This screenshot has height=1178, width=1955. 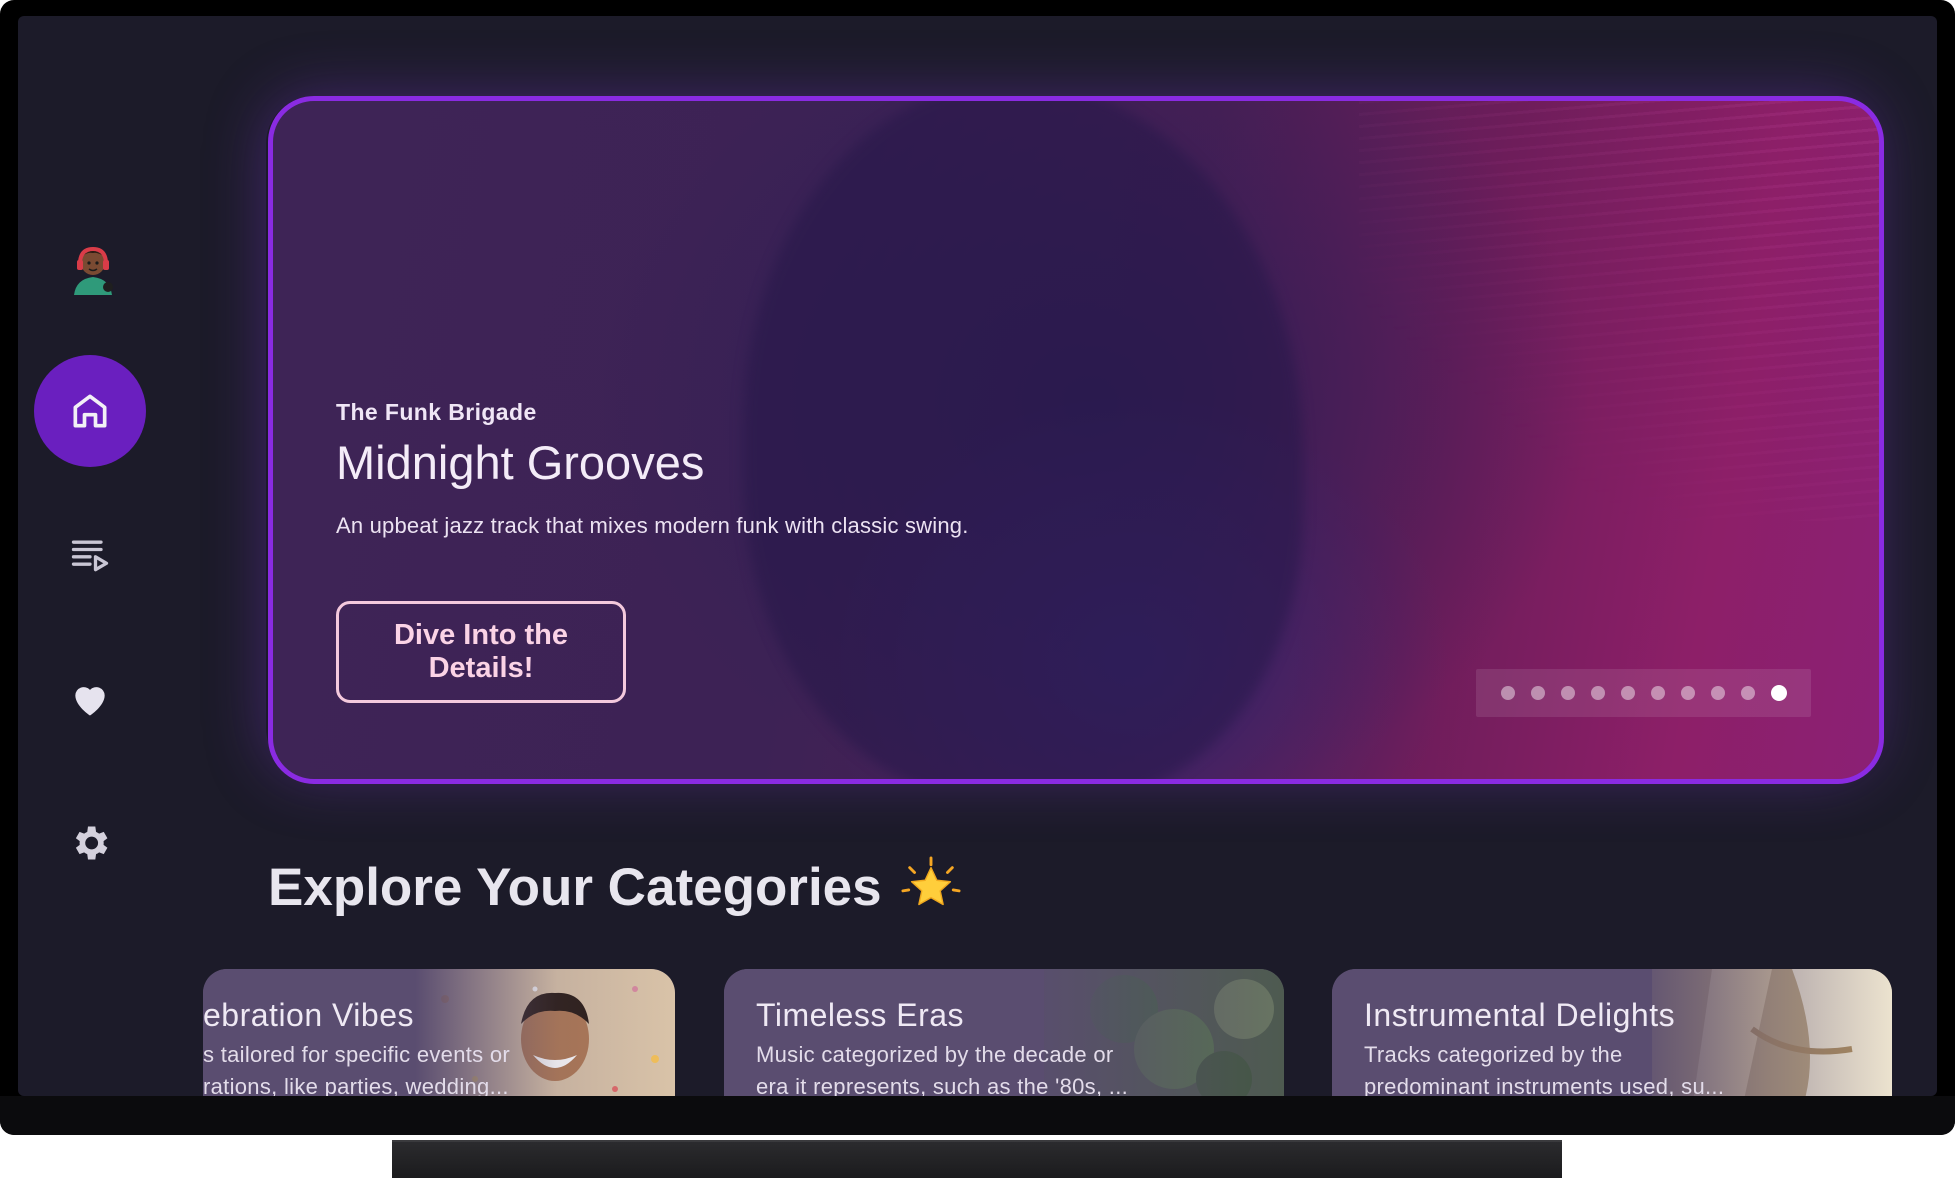 I want to click on playlist-play-icon, so click(x=90, y=556).